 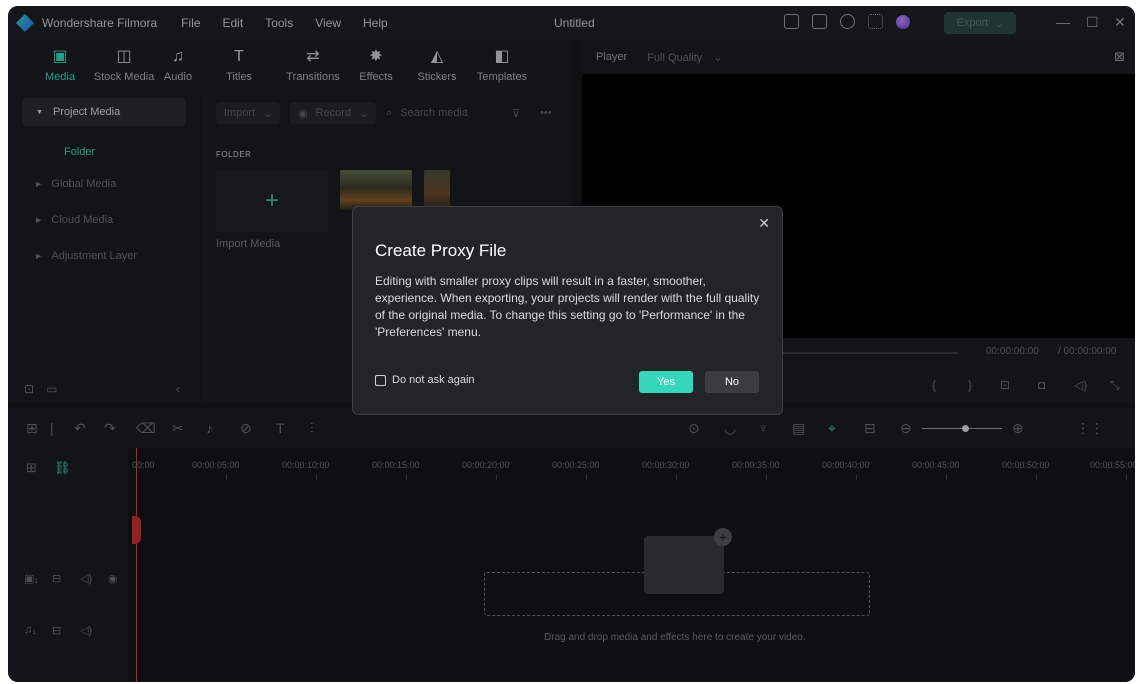 I want to click on checkbox-box, so click(x=380, y=380).